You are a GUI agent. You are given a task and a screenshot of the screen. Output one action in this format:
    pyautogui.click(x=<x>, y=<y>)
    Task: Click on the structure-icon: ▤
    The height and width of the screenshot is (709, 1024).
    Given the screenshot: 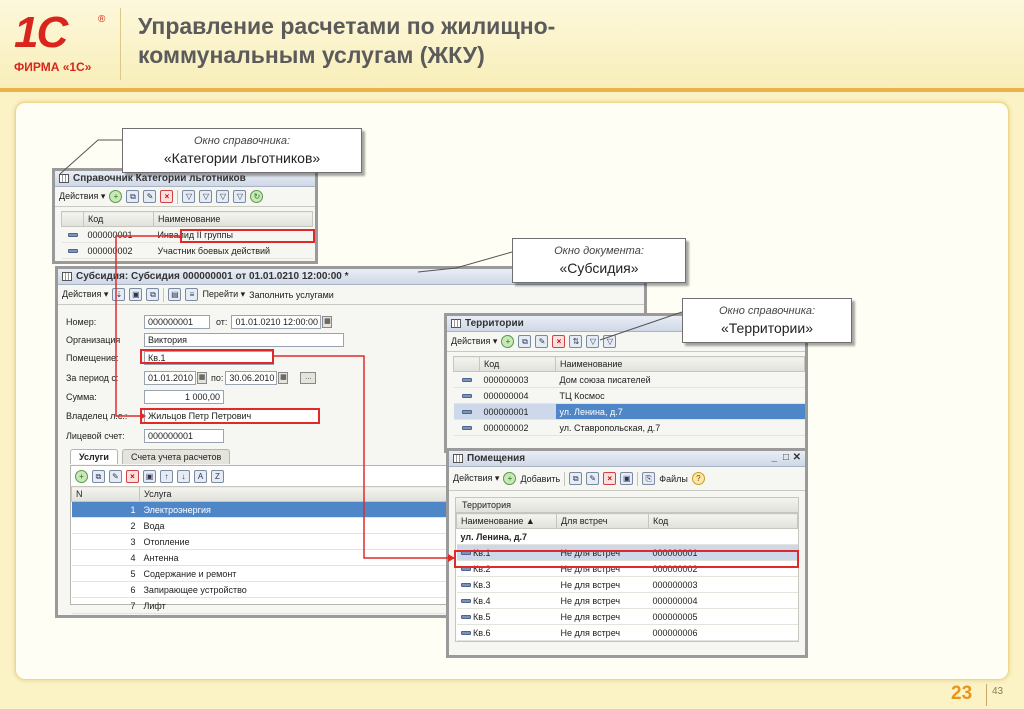 What is the action you would take?
    pyautogui.click(x=175, y=294)
    